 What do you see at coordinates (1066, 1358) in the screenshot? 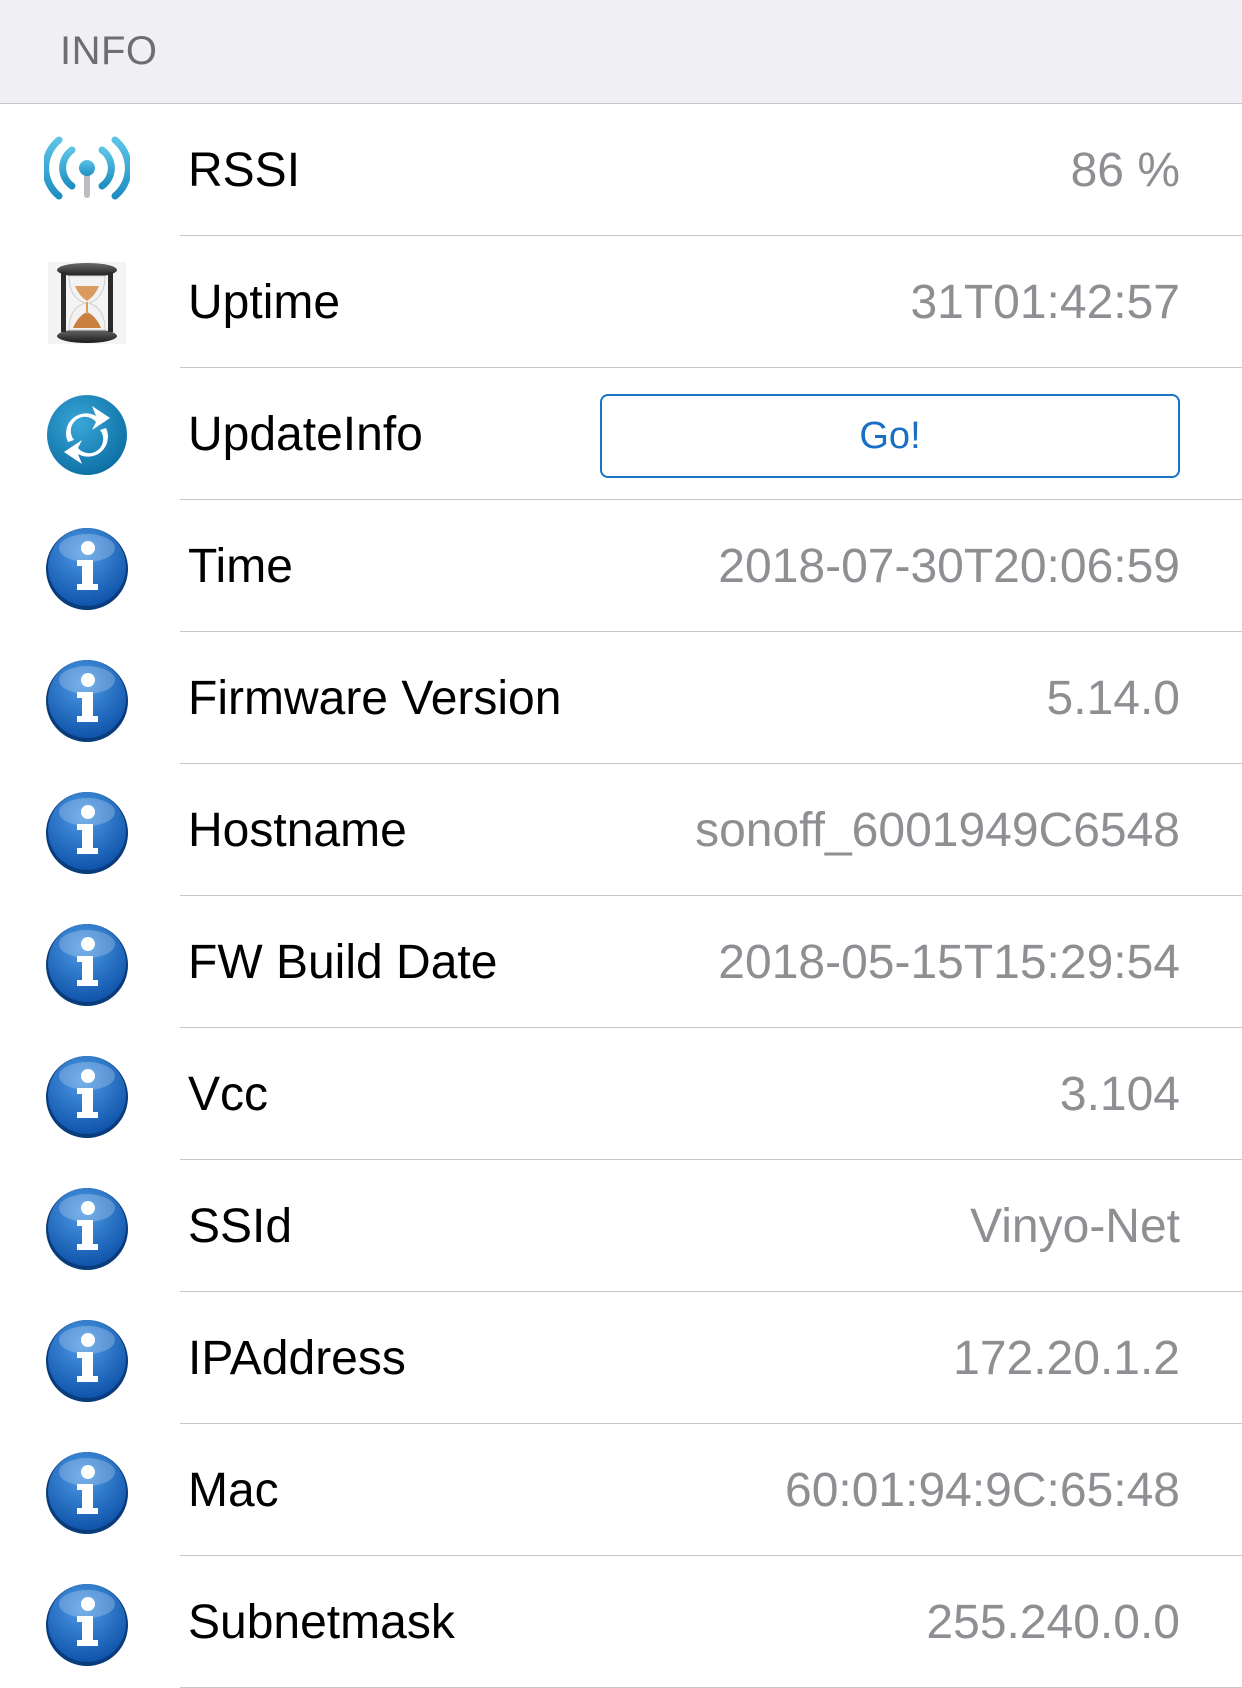
I see `row-value: 172.20.1.2` at bounding box center [1066, 1358].